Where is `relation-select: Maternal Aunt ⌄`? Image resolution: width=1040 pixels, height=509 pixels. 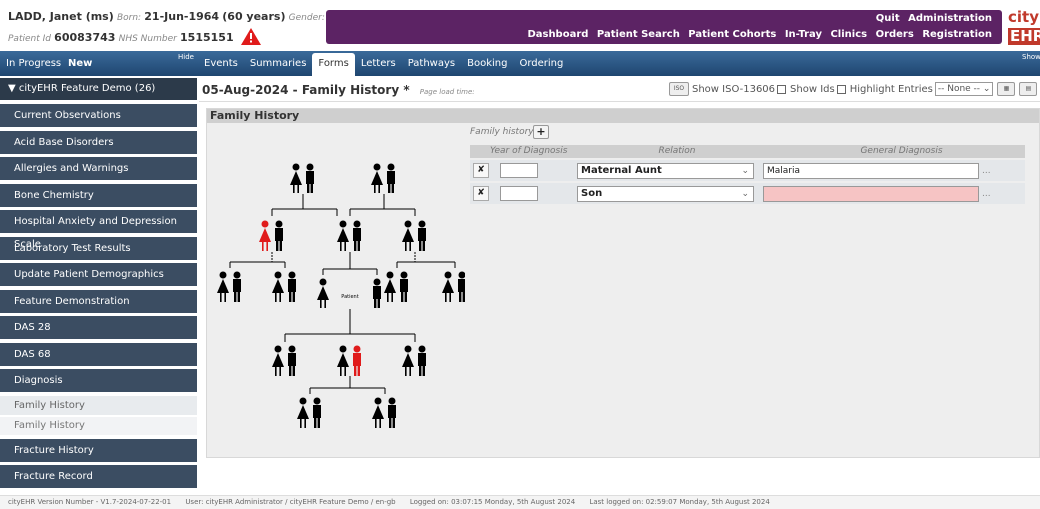
relation-select: Maternal Aunt ⌄ is located at coordinates (665, 170).